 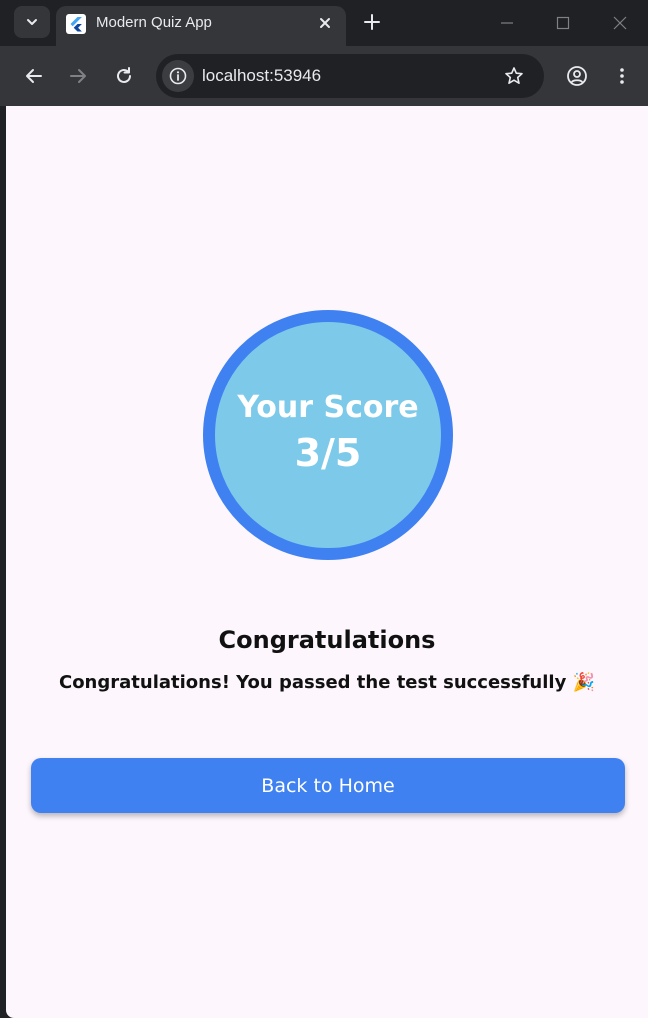 I want to click on url-text: localhost:53946, so click(x=262, y=75).